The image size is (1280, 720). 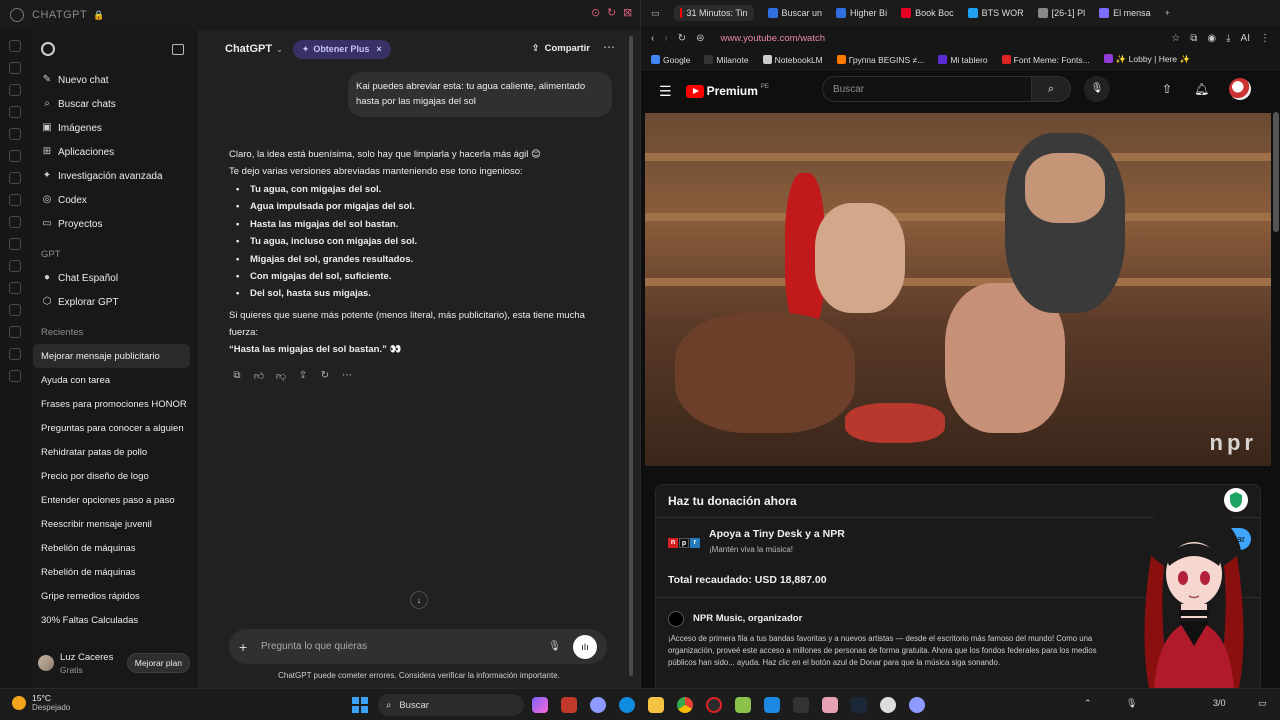 What do you see at coordinates (114, 200) in the screenshot?
I see `sidebar-item-codex: ◎ Codex` at bounding box center [114, 200].